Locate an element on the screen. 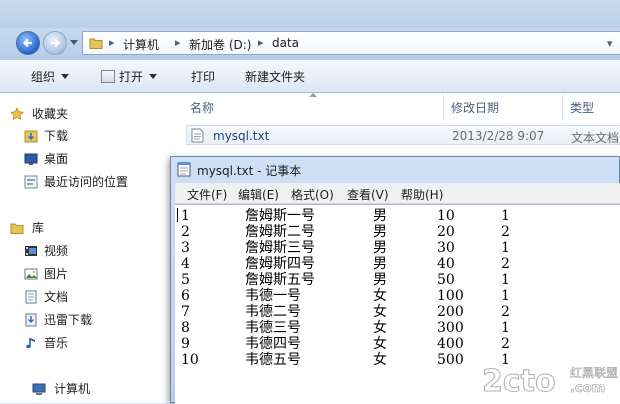 The width and height of the screenshot is (620, 404). cell-id: 8 is located at coordinates (185, 328).